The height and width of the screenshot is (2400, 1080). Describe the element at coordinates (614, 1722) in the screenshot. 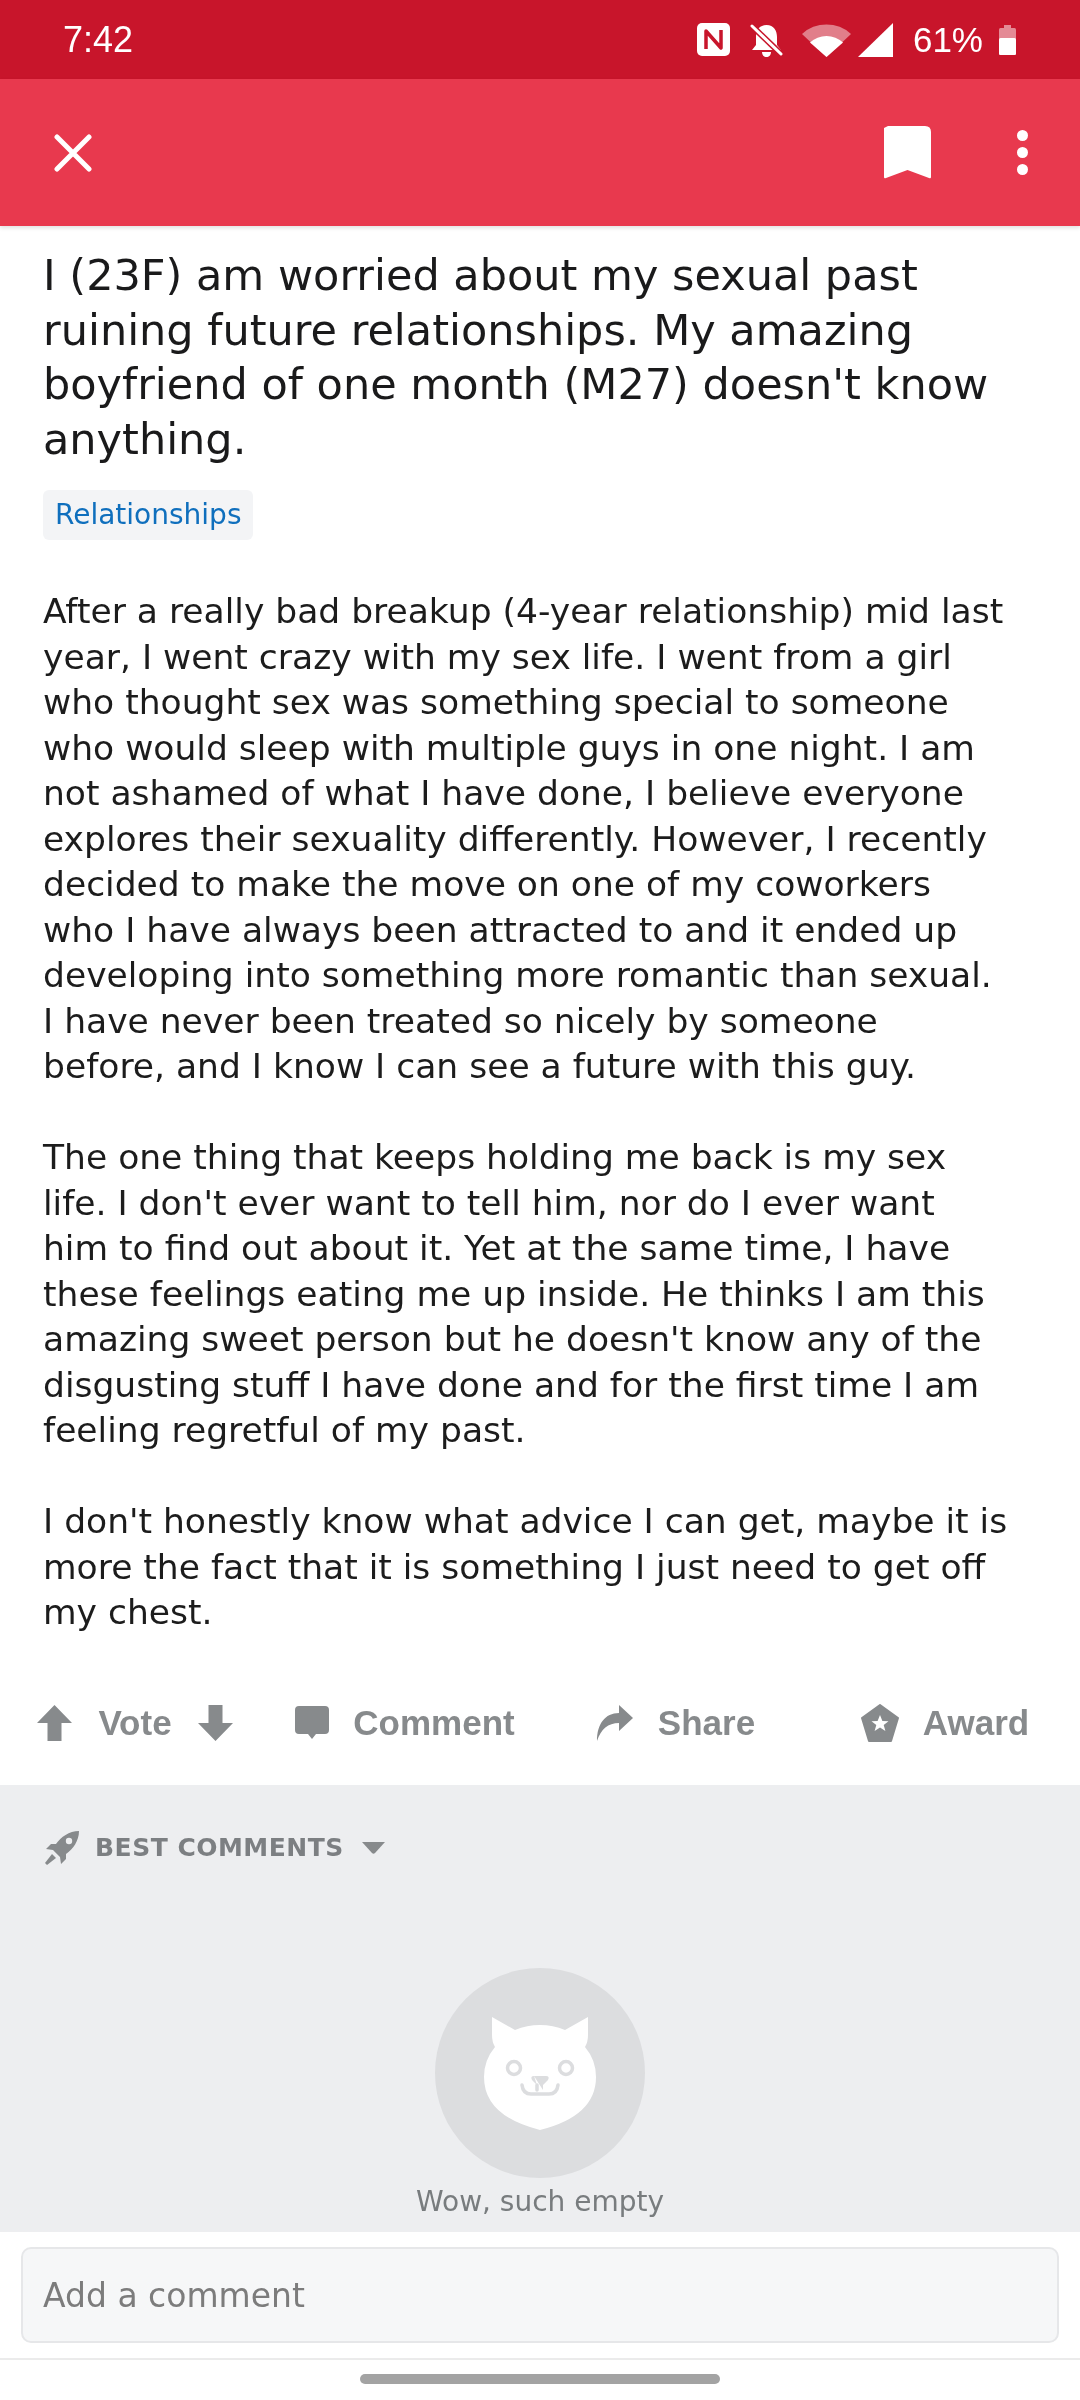

I see `share-arrow-icon` at that location.